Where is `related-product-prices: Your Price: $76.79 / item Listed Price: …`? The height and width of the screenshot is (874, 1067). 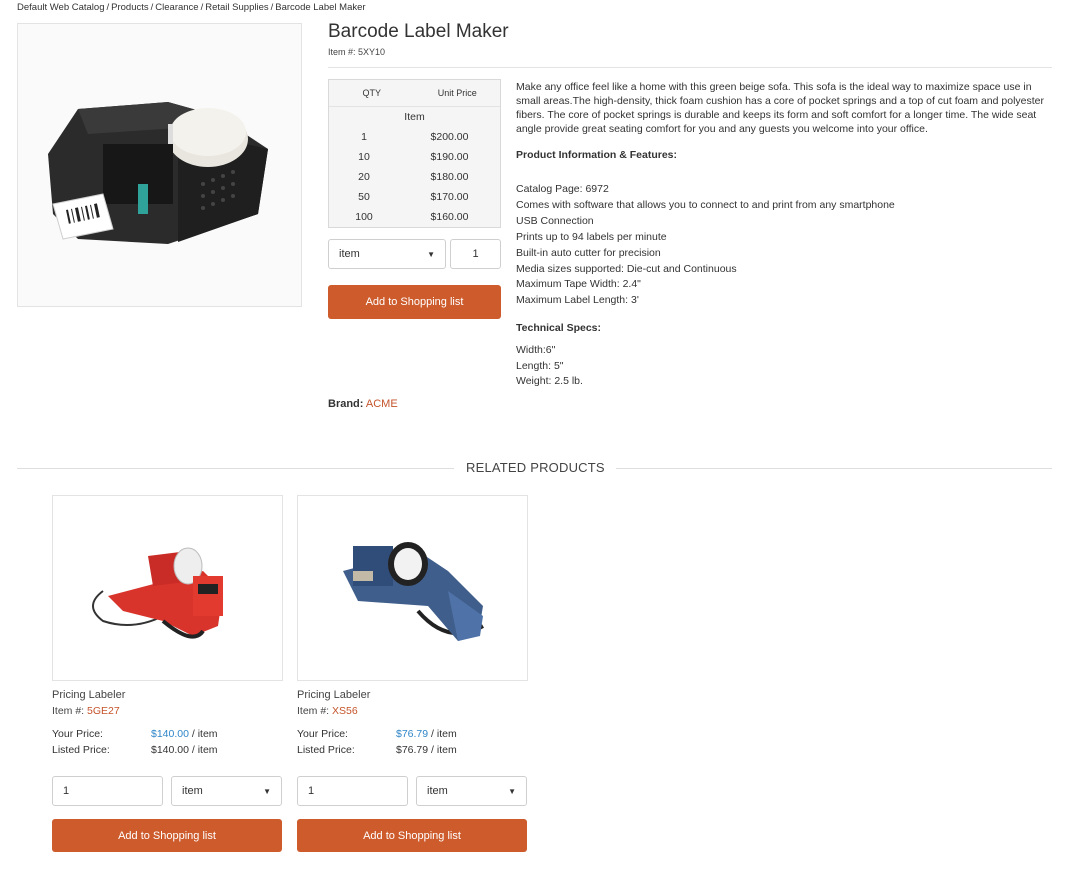 related-product-prices: Your Price: $76.79 / item Listed Price: … is located at coordinates (412, 742).